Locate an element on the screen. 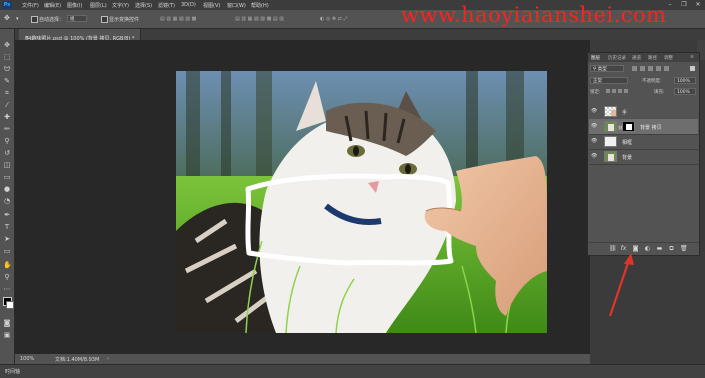  menu-type: 文字(Y) is located at coordinates (120, 5).